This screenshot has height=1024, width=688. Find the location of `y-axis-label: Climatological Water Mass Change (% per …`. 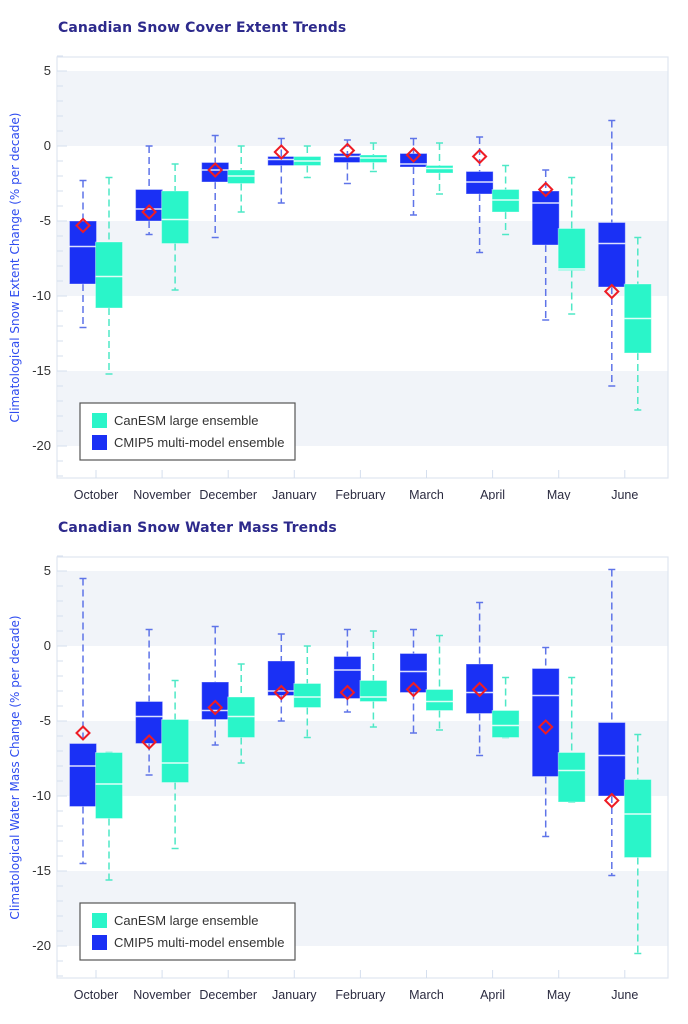

y-axis-label: Climatological Water Mass Change (% per … is located at coordinates (15, 767).